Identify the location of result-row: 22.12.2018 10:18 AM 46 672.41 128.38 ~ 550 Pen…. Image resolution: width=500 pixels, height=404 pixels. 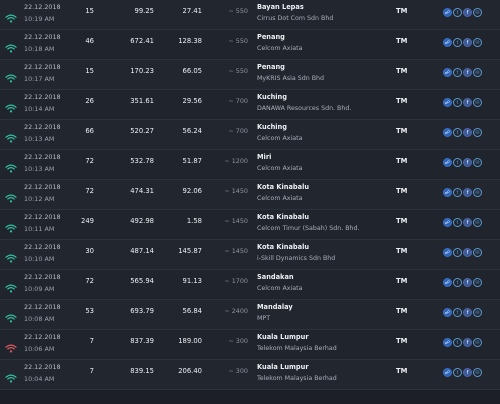
(250, 45).